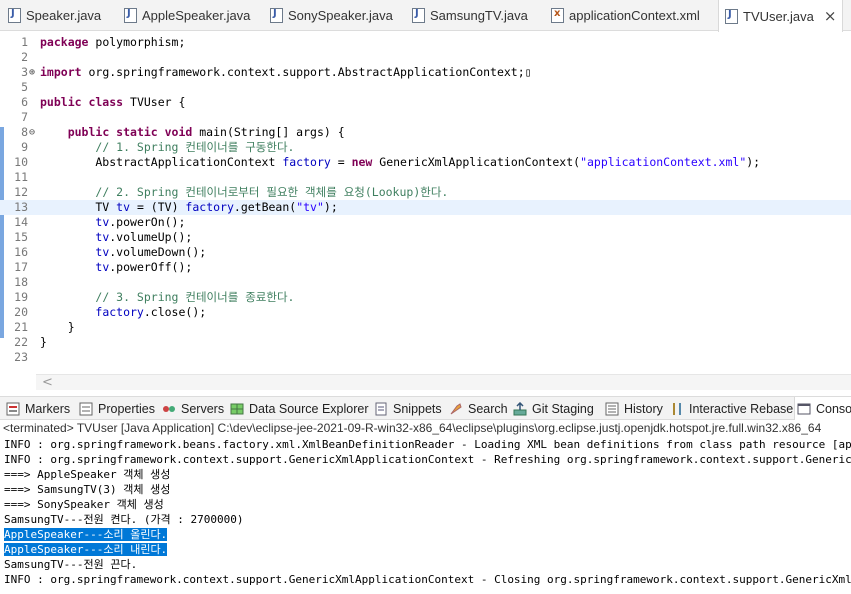  Describe the element at coordinates (124, 519) in the screenshot. I see `console-text: SamsungTV---전원 켠다. (가격 : 2700000)` at that location.